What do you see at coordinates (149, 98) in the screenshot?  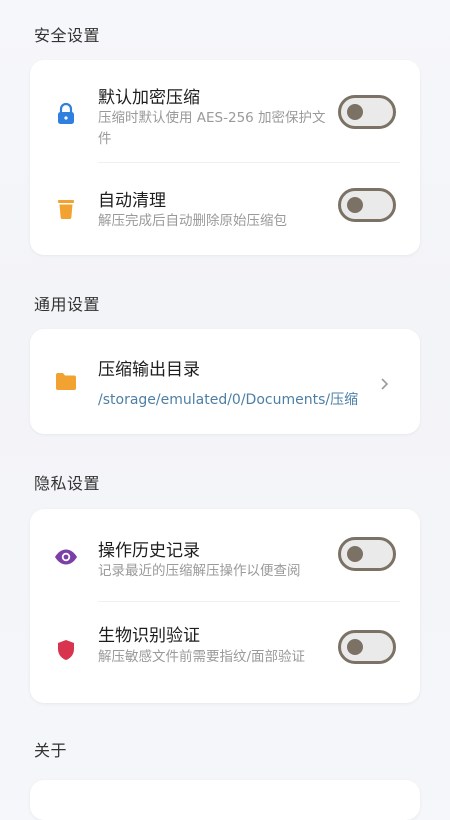 I see `setting-title: 默认加密压缩` at bounding box center [149, 98].